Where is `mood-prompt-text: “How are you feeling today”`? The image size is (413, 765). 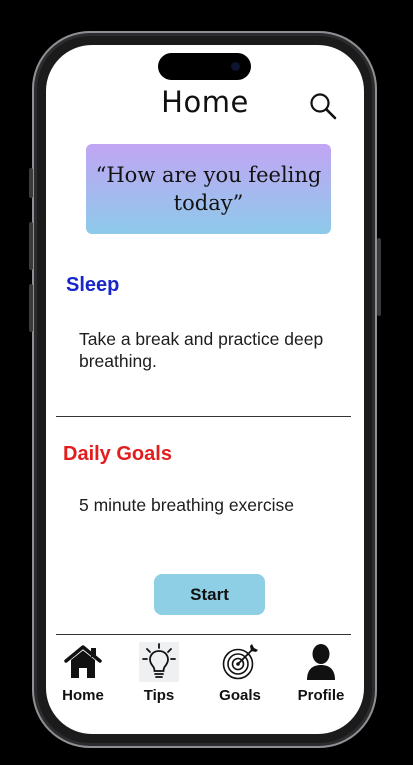
mood-prompt-text: “How are you feeling today” is located at coordinates (208, 189).